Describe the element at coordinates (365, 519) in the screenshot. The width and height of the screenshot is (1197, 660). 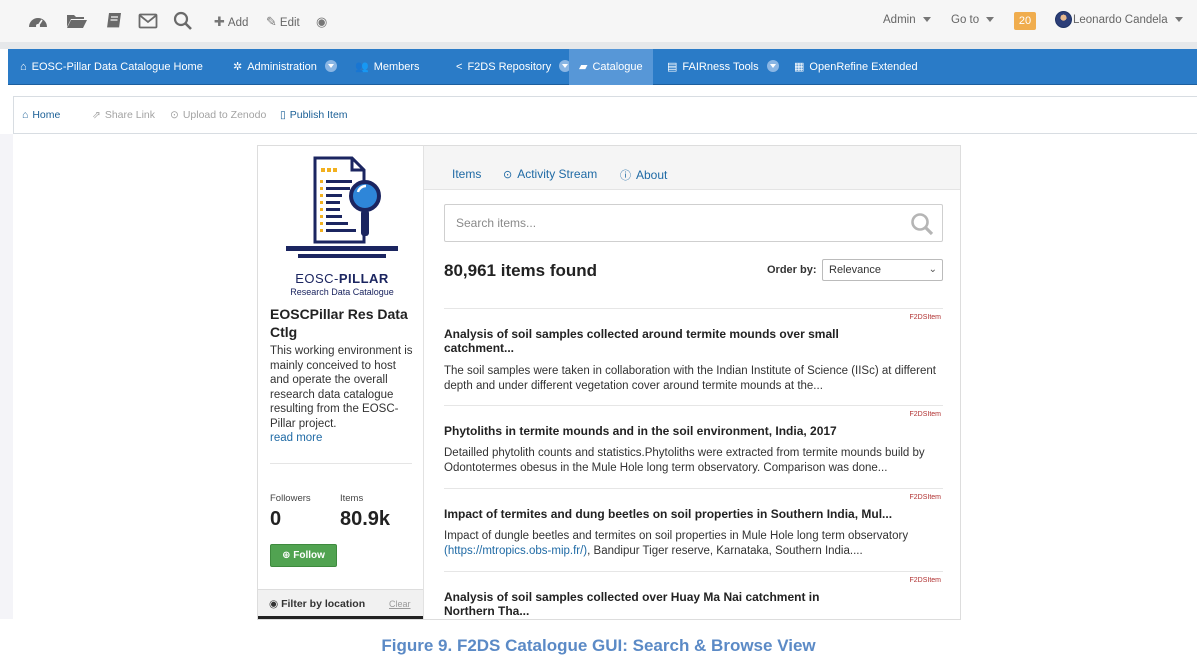
I see `items-count: 80.9k` at that location.